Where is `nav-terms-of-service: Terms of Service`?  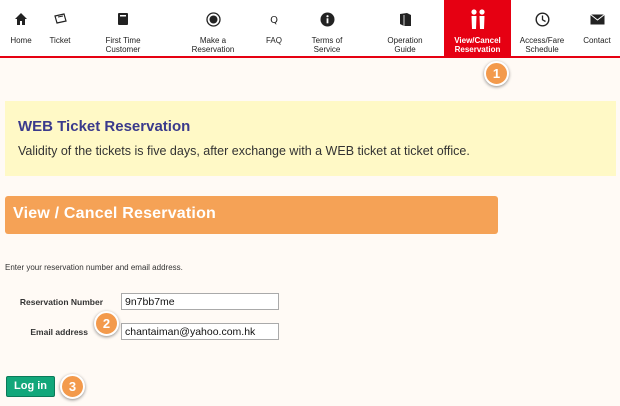
nav-terms-of-service: Terms of Service is located at coordinates (327, 28).